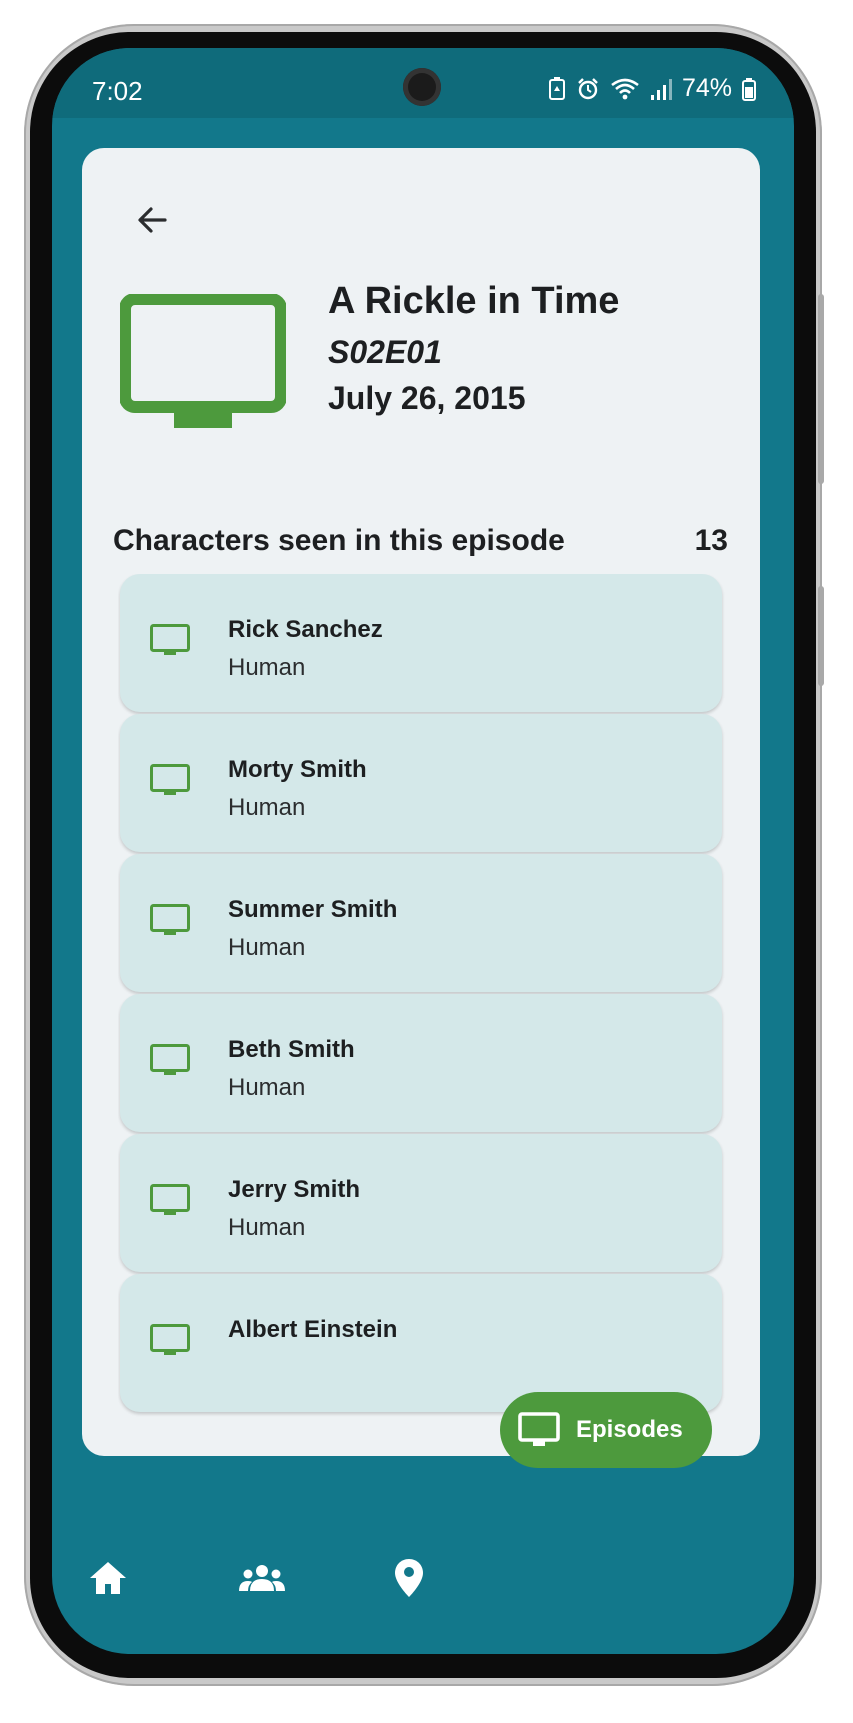 The width and height of the screenshot is (853, 1723). What do you see at coordinates (557, 88) in the screenshot?
I see `battery-saver-icon` at bounding box center [557, 88].